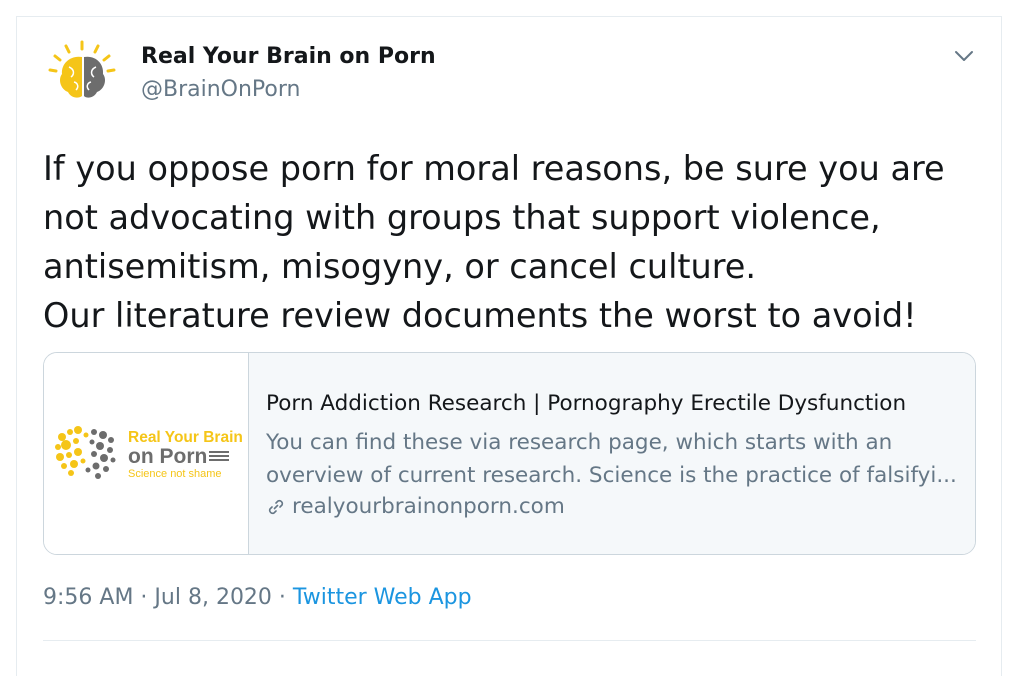 This screenshot has width=1013, height=676. I want to click on avatar, so click(82, 75).